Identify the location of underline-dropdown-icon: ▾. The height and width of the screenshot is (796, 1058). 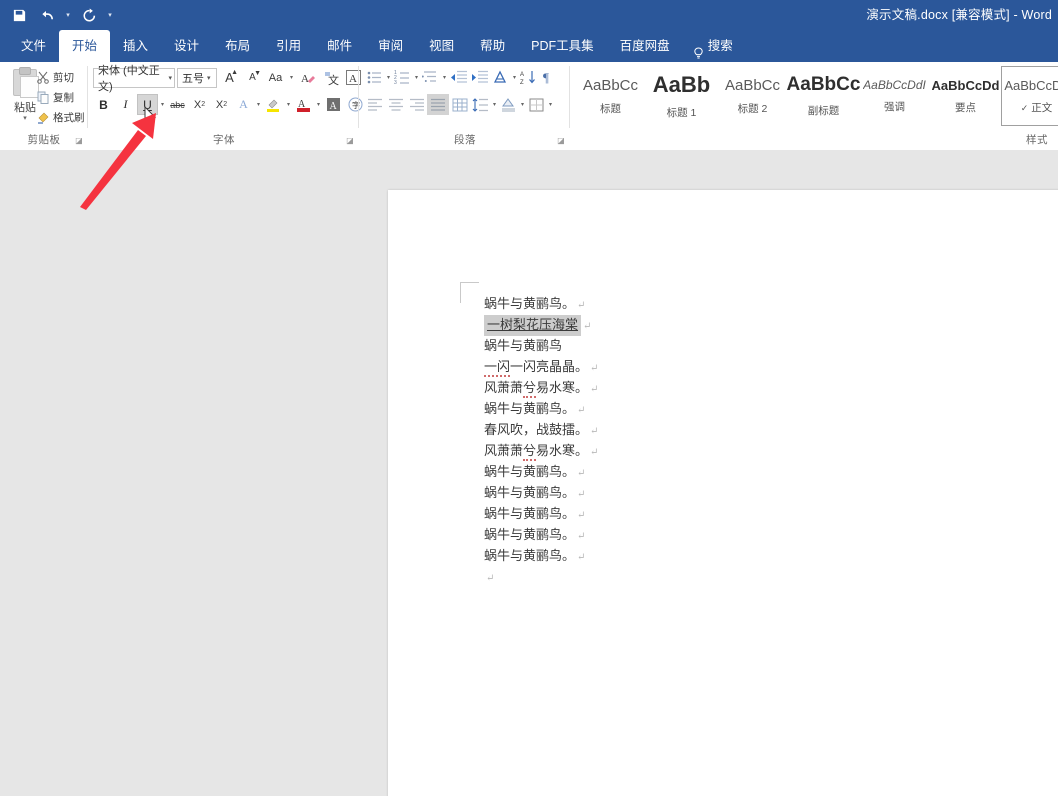
(162, 104).